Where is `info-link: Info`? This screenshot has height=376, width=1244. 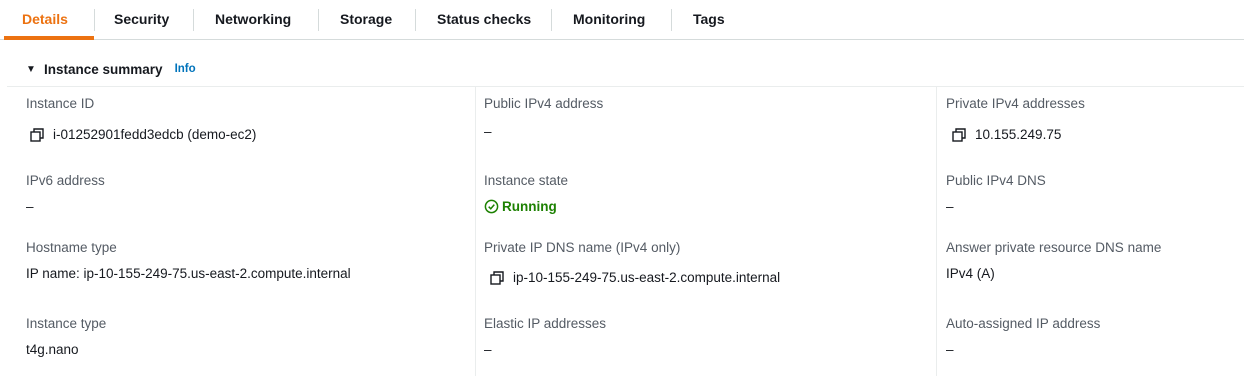
info-link: Info is located at coordinates (185, 69).